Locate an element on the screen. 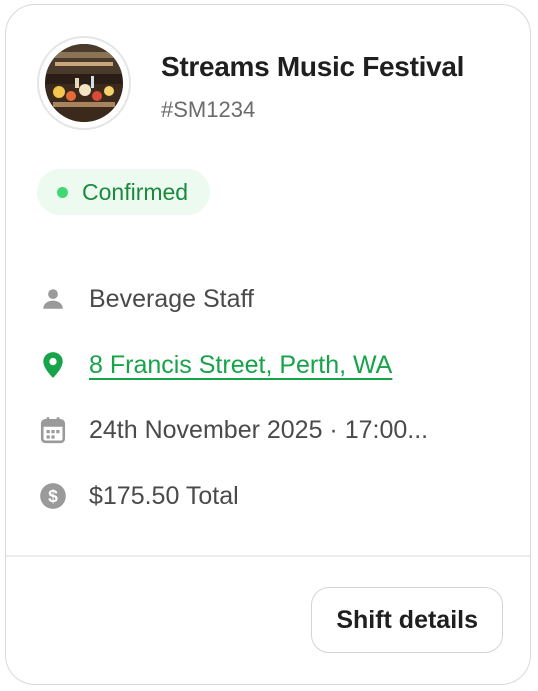  status-dot-icon is located at coordinates (62, 192).